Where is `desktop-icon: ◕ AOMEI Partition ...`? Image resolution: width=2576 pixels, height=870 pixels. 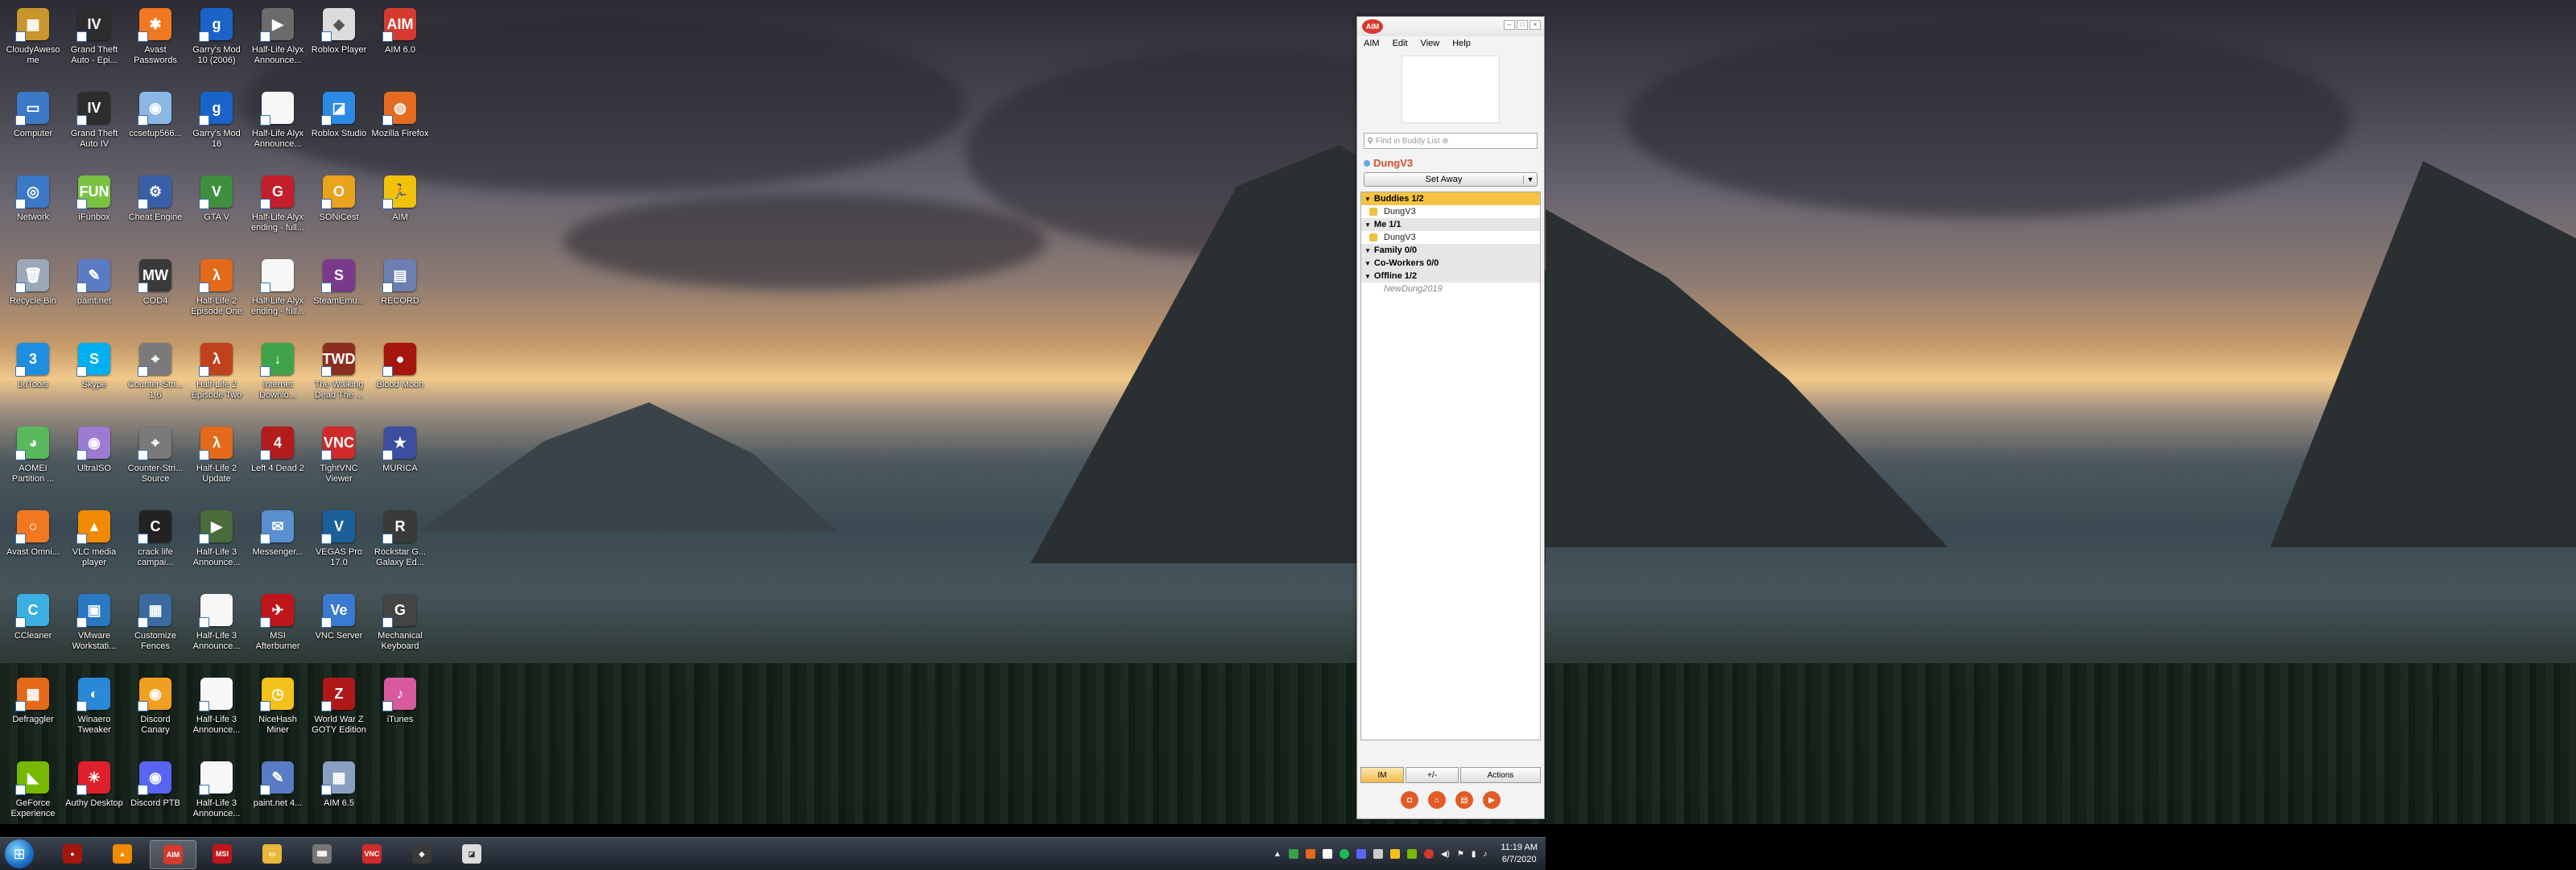 desktop-icon: ◕ AOMEI Partition ... is located at coordinates (33, 457).